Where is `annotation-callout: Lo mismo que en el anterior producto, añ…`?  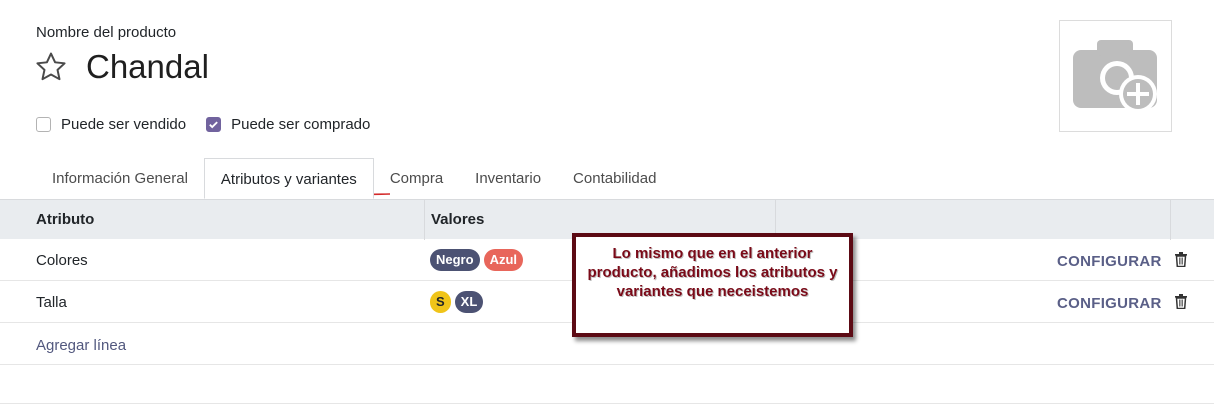 annotation-callout: Lo mismo que en el anterior producto, añ… is located at coordinates (712, 285).